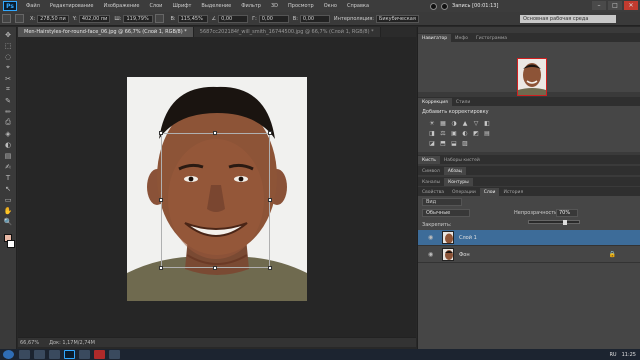 This screenshot has width=640, height=360. I want to click on layer-row: ◉ Фон 🔒, so click(529, 255).